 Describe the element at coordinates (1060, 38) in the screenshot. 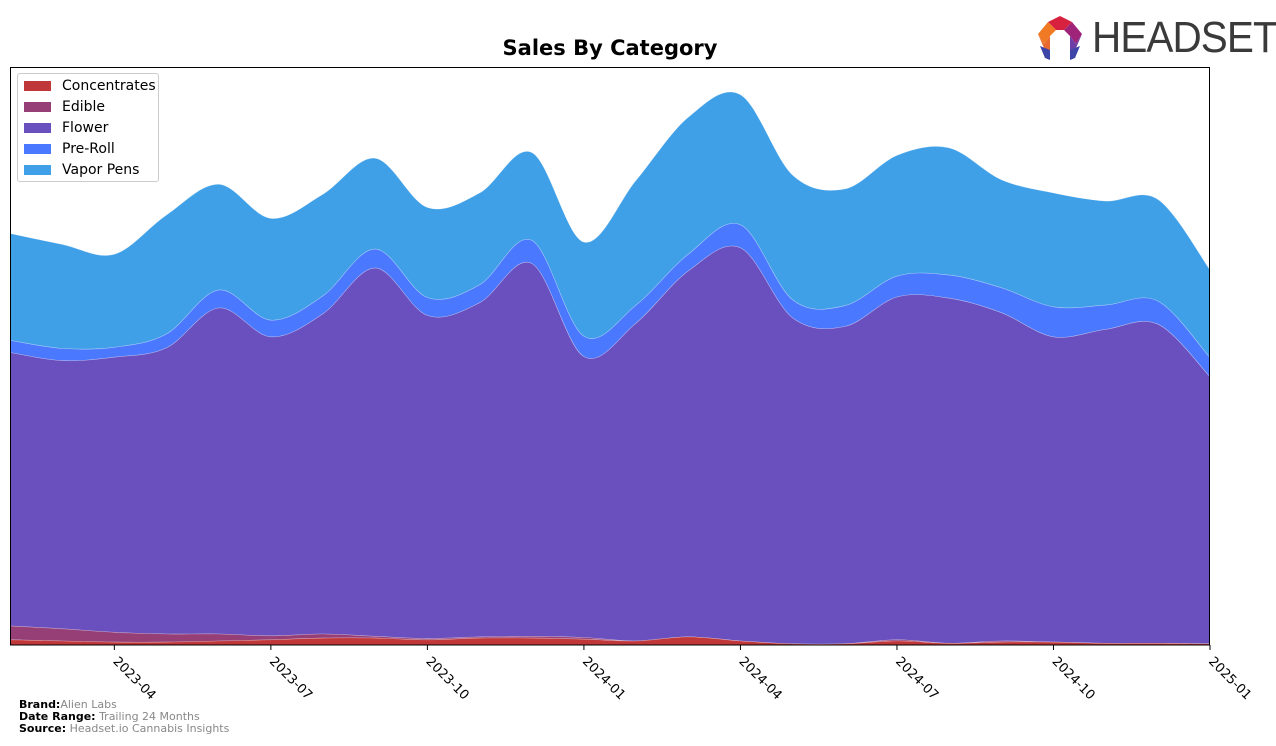

I see `headset-logo-icon` at that location.